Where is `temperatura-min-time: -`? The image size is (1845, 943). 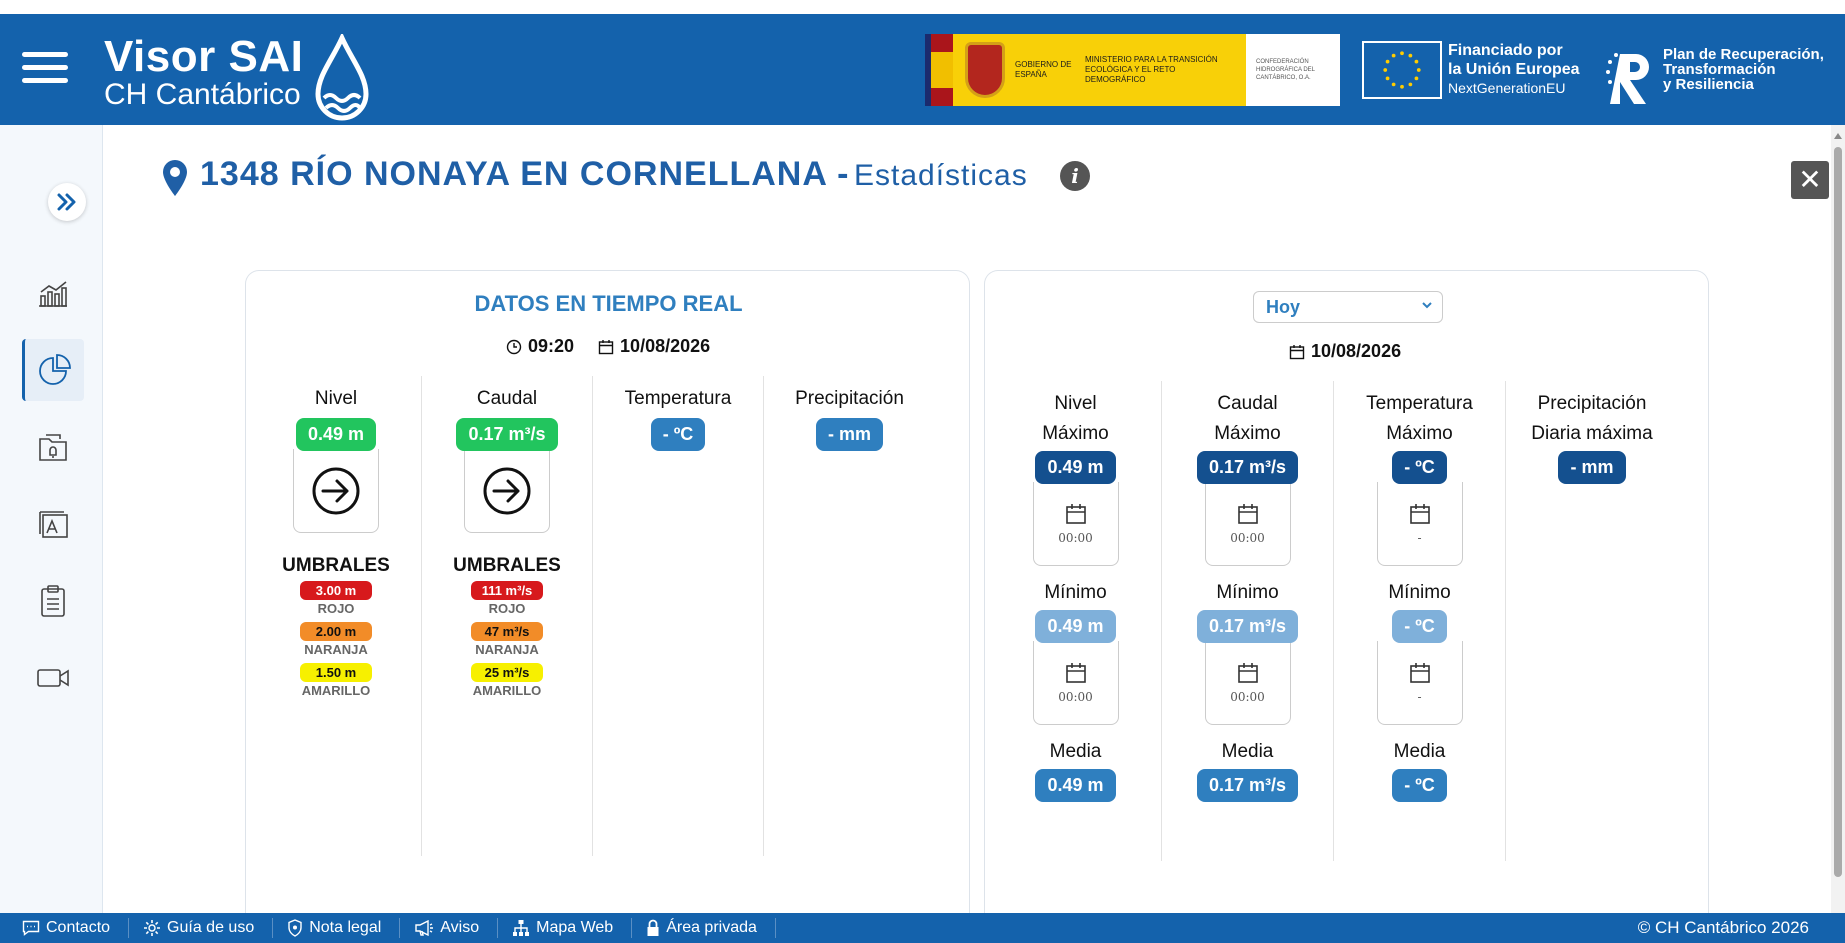
temperatura-min-time: - is located at coordinates (1419, 696).